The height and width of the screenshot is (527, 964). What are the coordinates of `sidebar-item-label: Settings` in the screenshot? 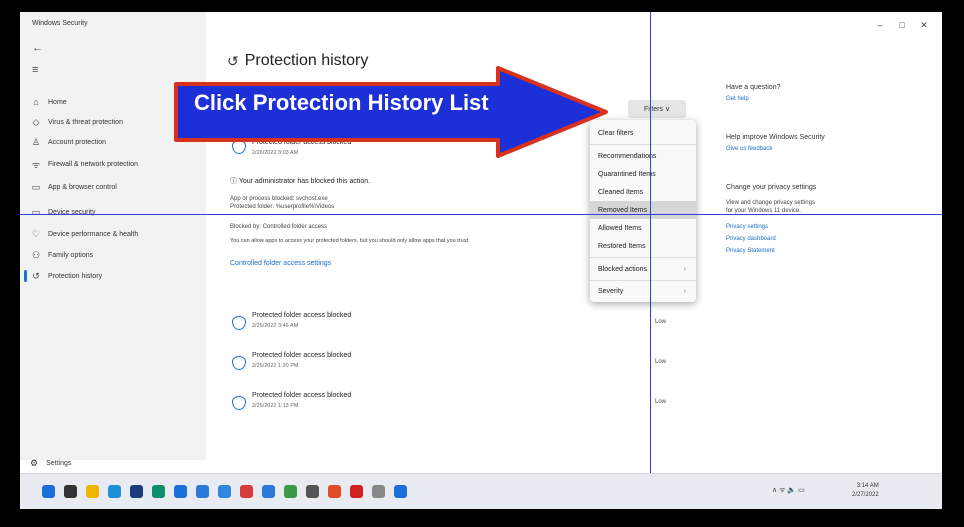 It's located at (59, 463).